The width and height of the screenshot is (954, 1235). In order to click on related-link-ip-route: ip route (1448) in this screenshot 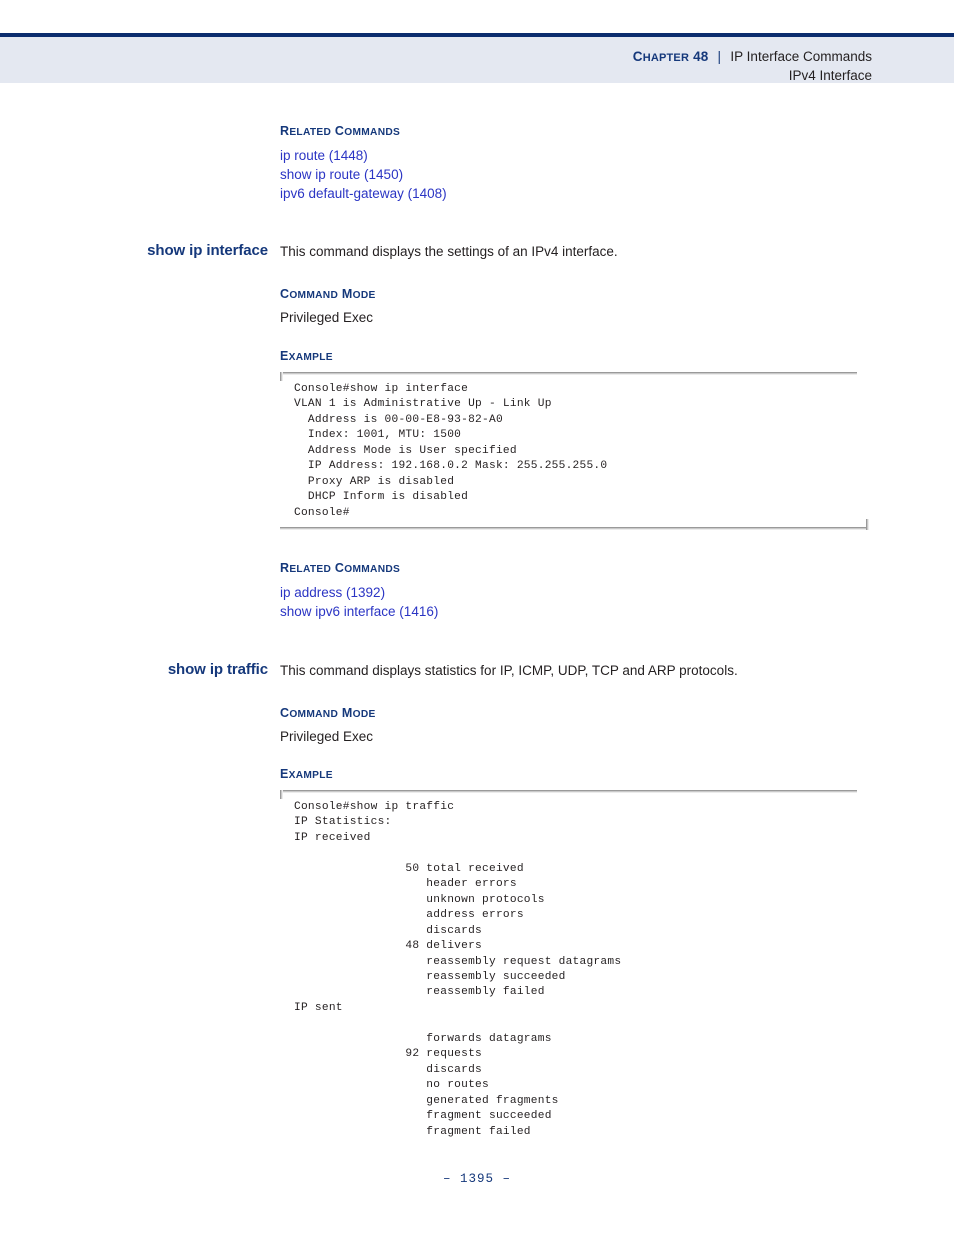, I will do `click(600, 155)`.